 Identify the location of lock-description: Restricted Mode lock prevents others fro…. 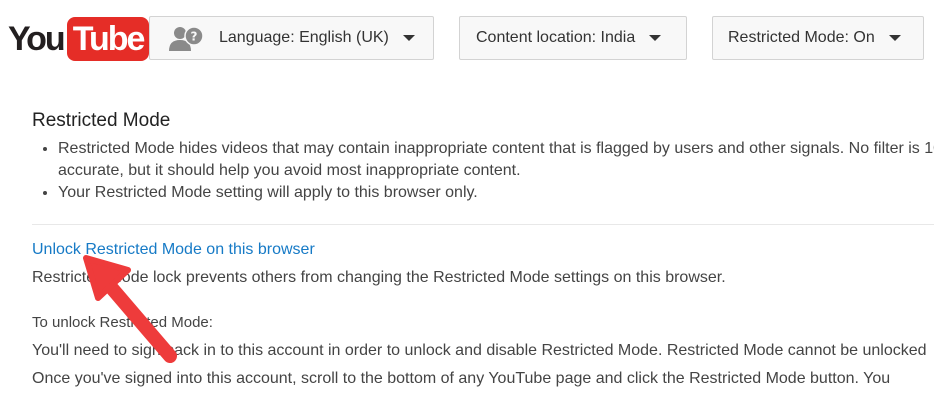
(379, 277).